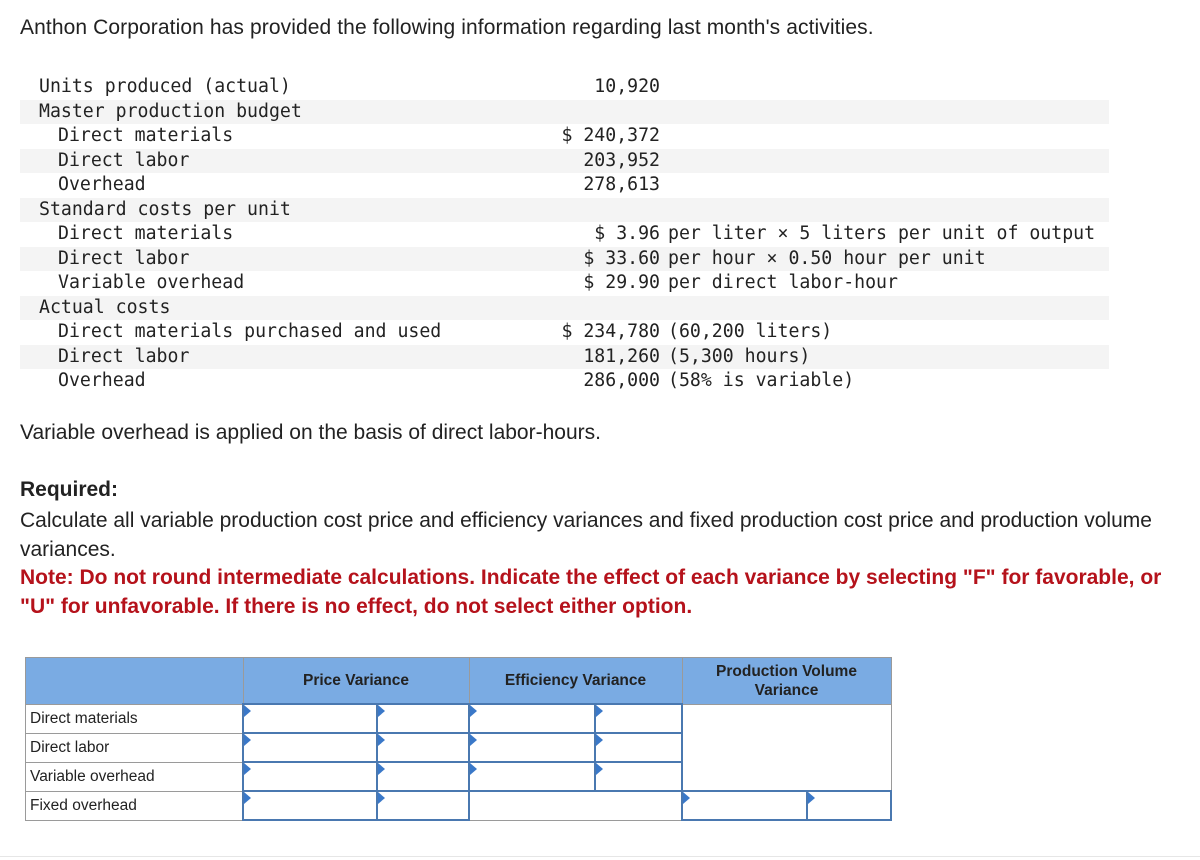 The height and width of the screenshot is (860, 1200). Describe the element at coordinates (849, 805) in the screenshot. I see `fo-volume-effect-select` at that location.